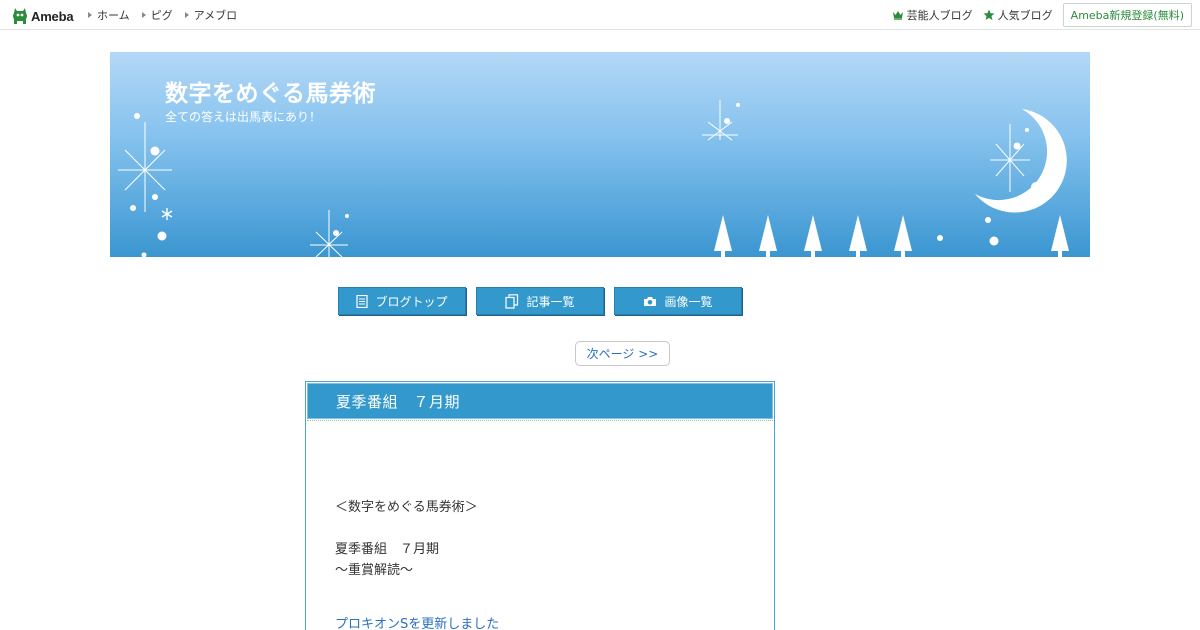  I want to click on crown-icon, so click(897, 15).